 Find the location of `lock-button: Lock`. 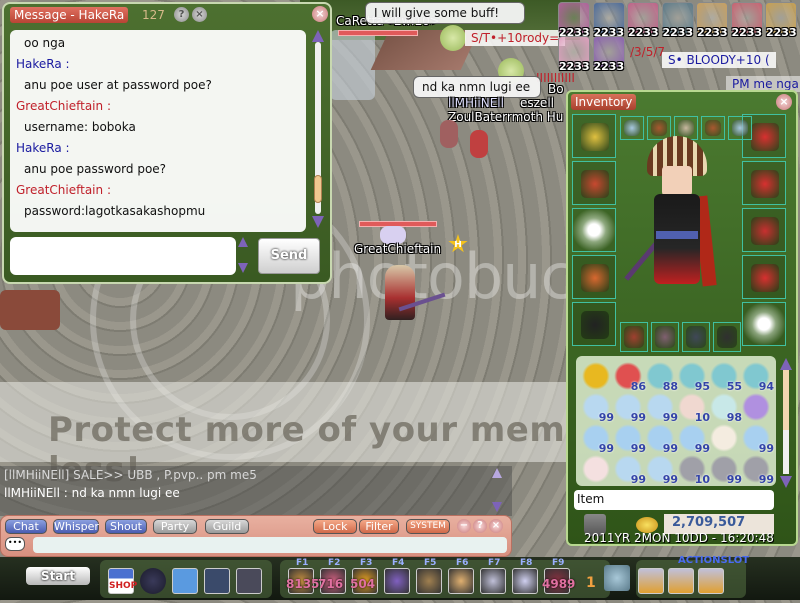

lock-button: Lock is located at coordinates (335, 526).